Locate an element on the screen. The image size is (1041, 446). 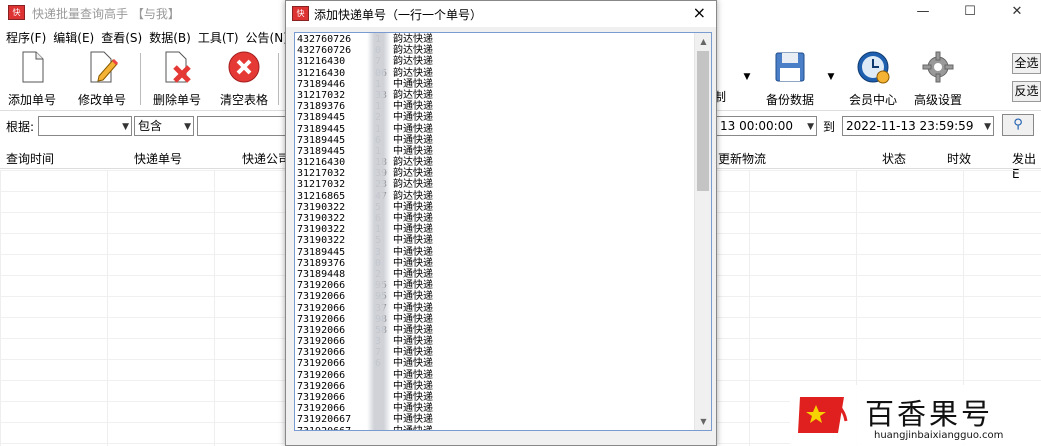
dialog-title: 添加快递单号（一行一个单号） is located at coordinates (398, 15).